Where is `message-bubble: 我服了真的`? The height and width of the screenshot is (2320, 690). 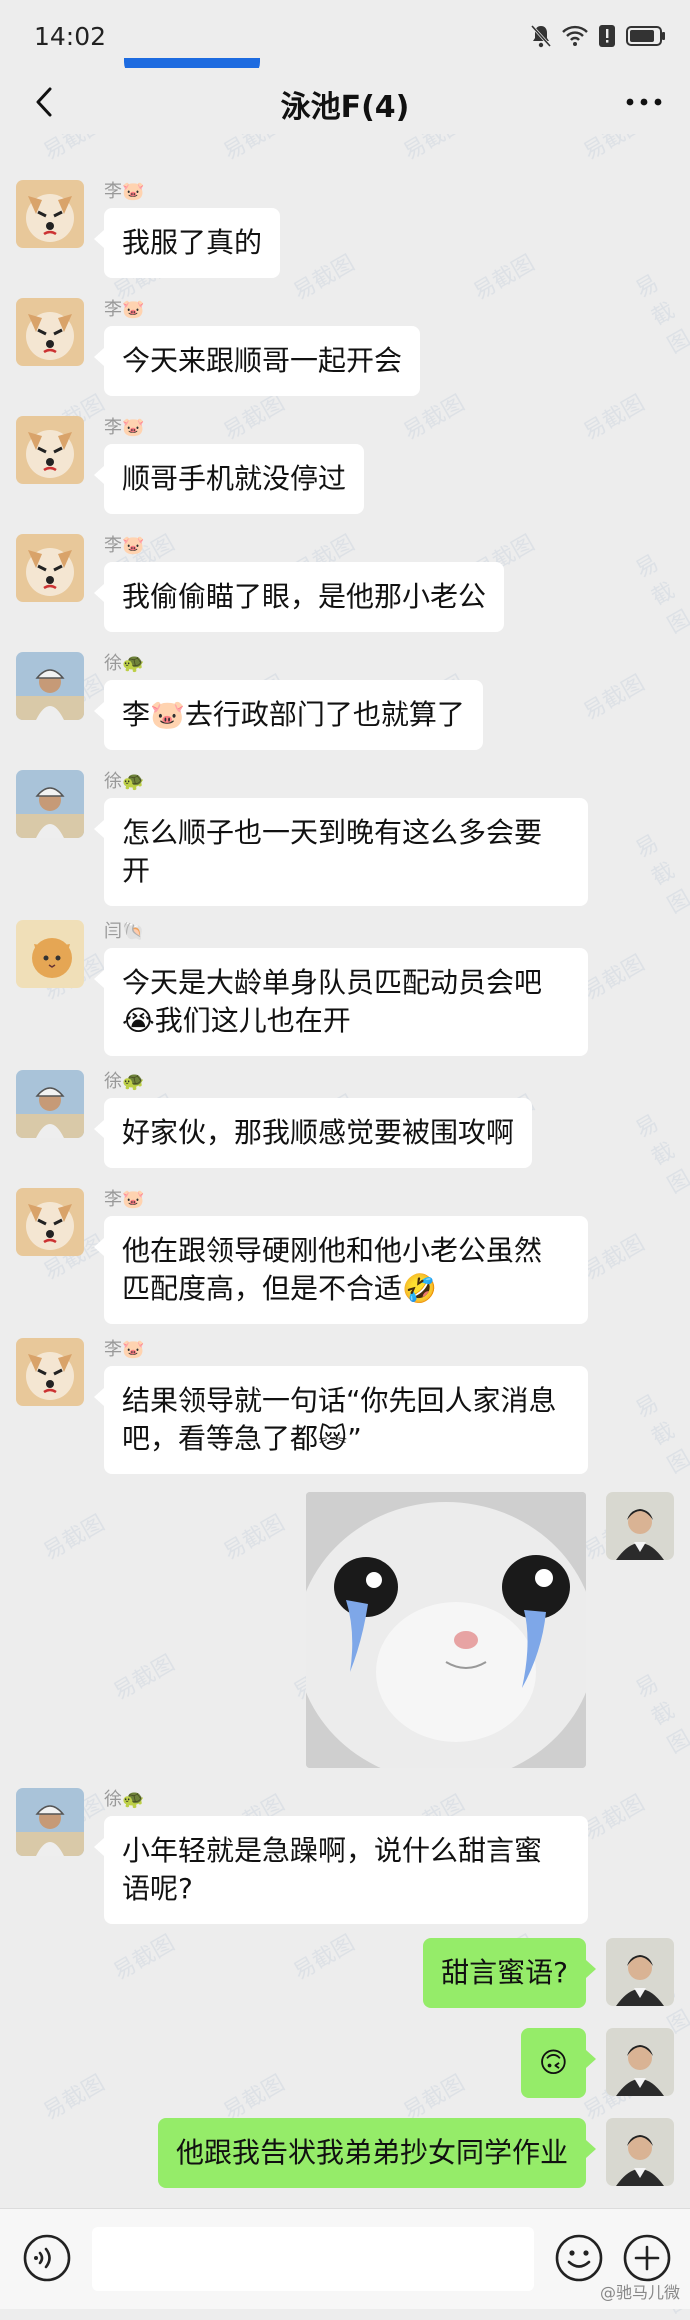 message-bubble: 我服了真的 is located at coordinates (187, 243).